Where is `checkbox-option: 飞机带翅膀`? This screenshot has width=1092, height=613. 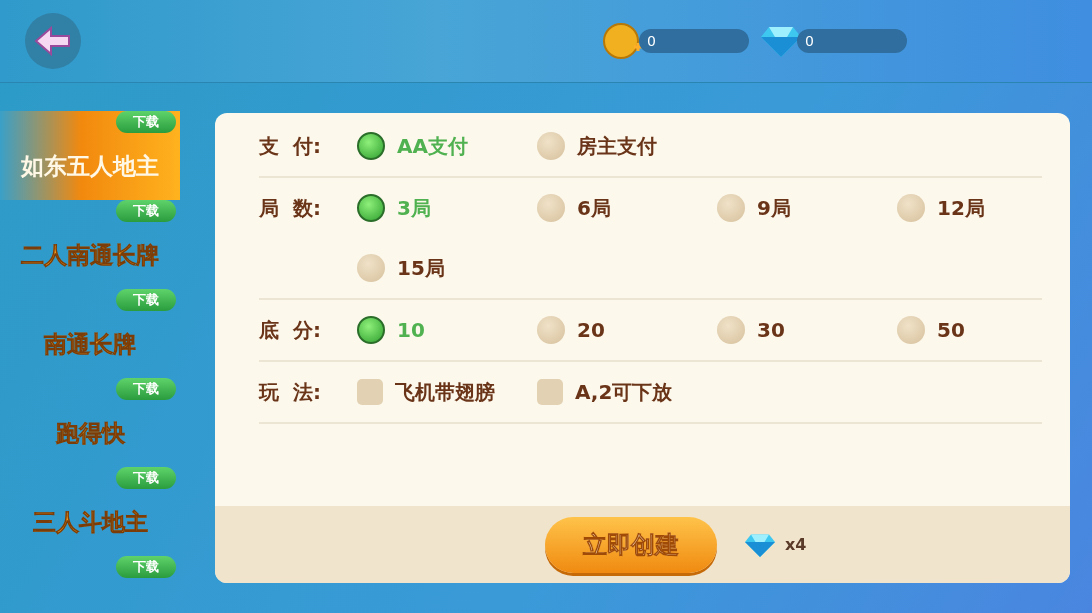 checkbox-option: 飞机带翅膀 is located at coordinates (447, 392).